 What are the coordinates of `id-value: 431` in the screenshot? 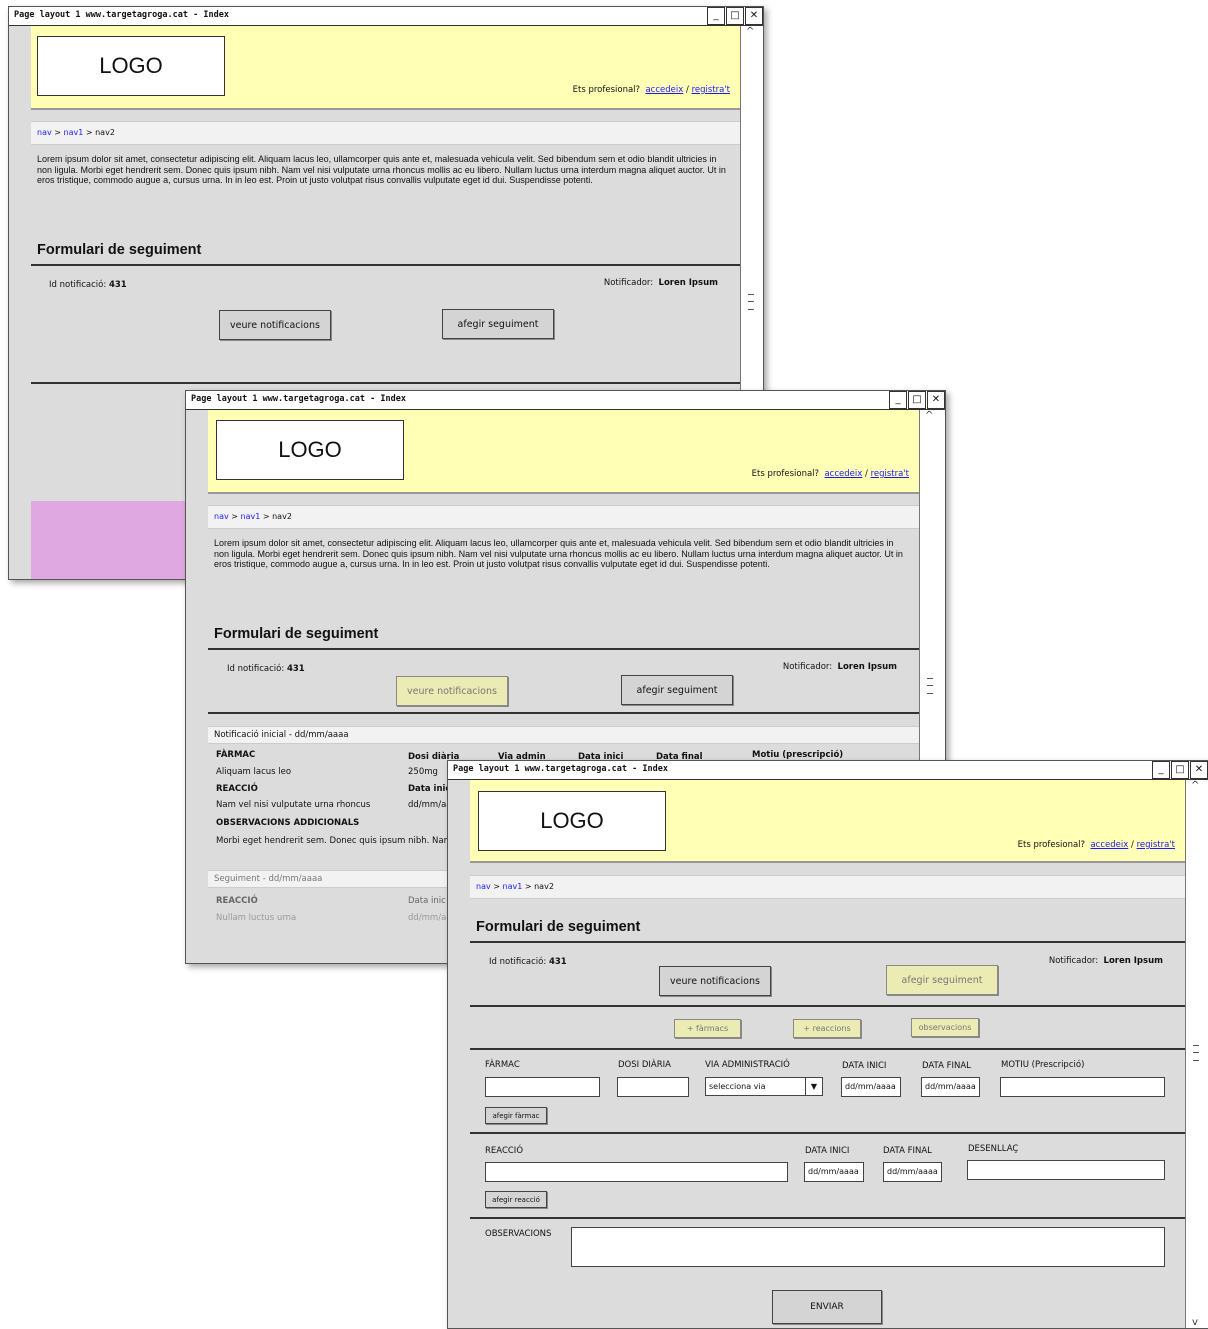 It's located at (557, 962).